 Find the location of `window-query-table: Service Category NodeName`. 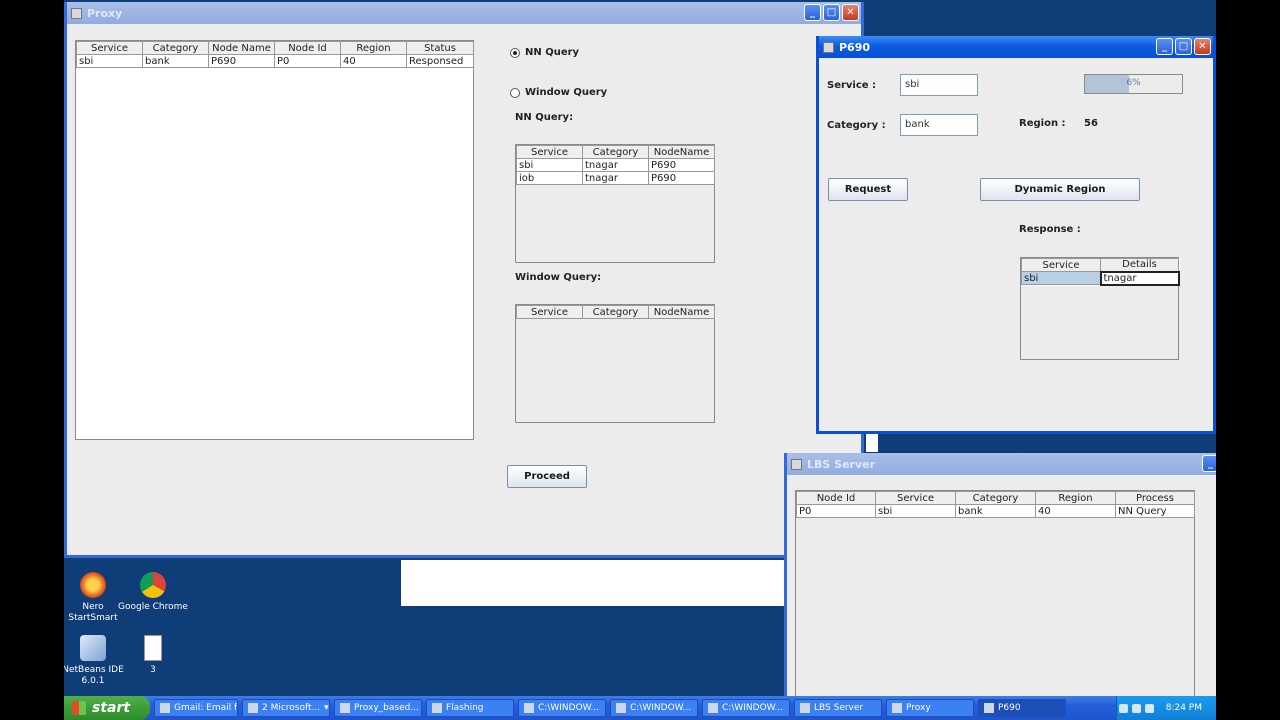

window-query-table: Service Category NodeName is located at coordinates (615, 312).